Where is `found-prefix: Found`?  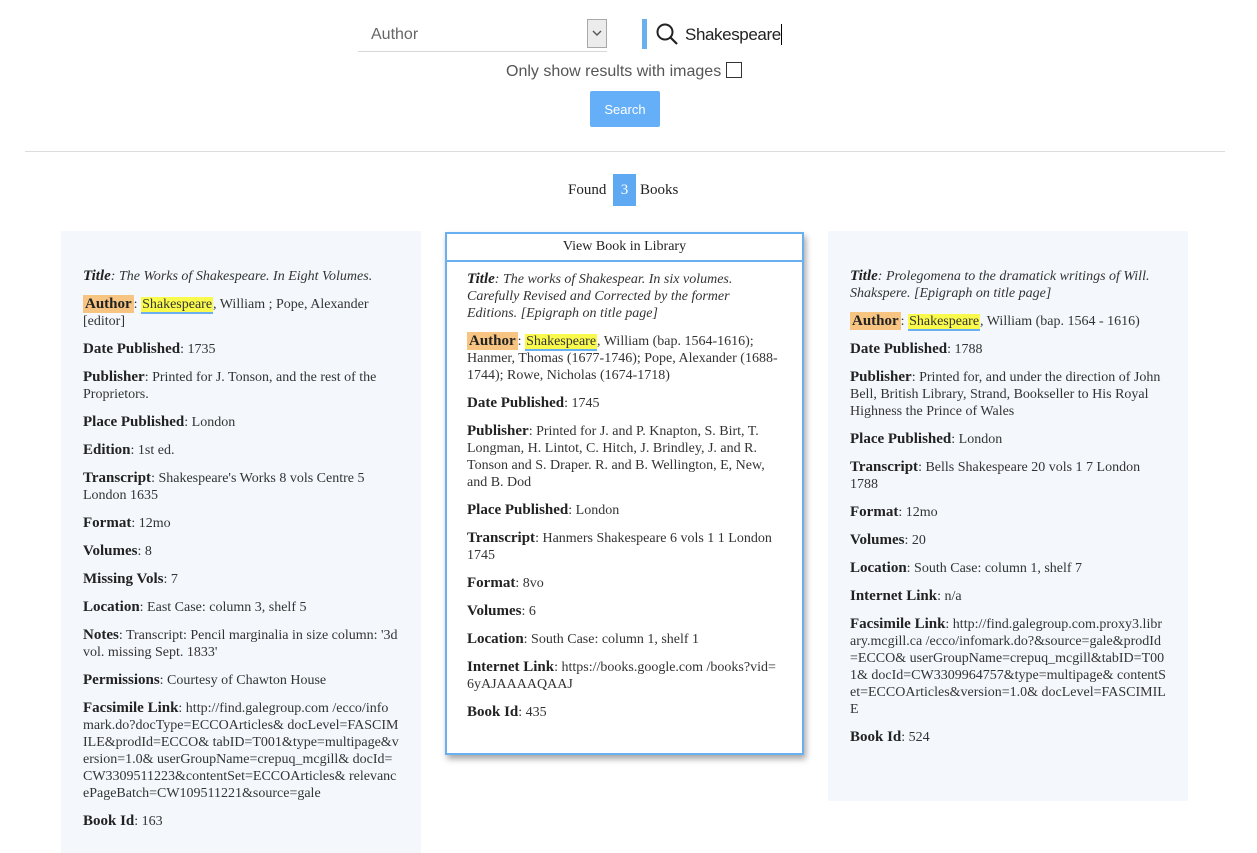
found-prefix: Found is located at coordinates (587, 190).